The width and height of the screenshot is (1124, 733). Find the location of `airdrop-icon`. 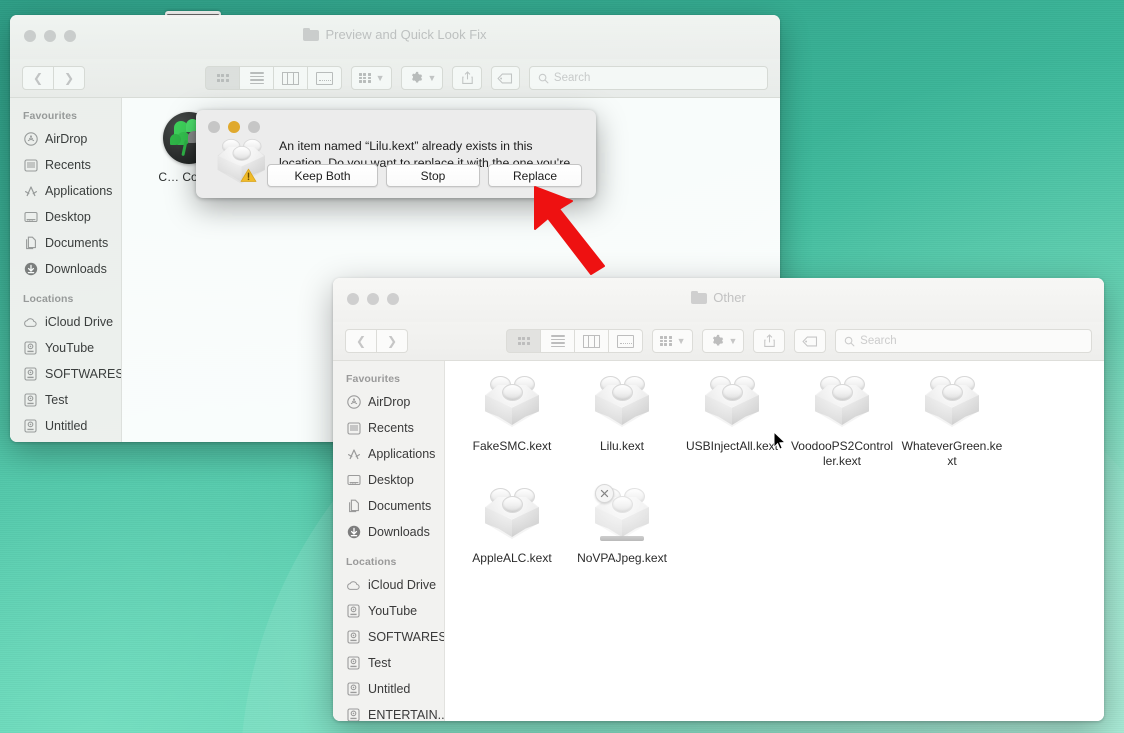

airdrop-icon is located at coordinates (30, 139).